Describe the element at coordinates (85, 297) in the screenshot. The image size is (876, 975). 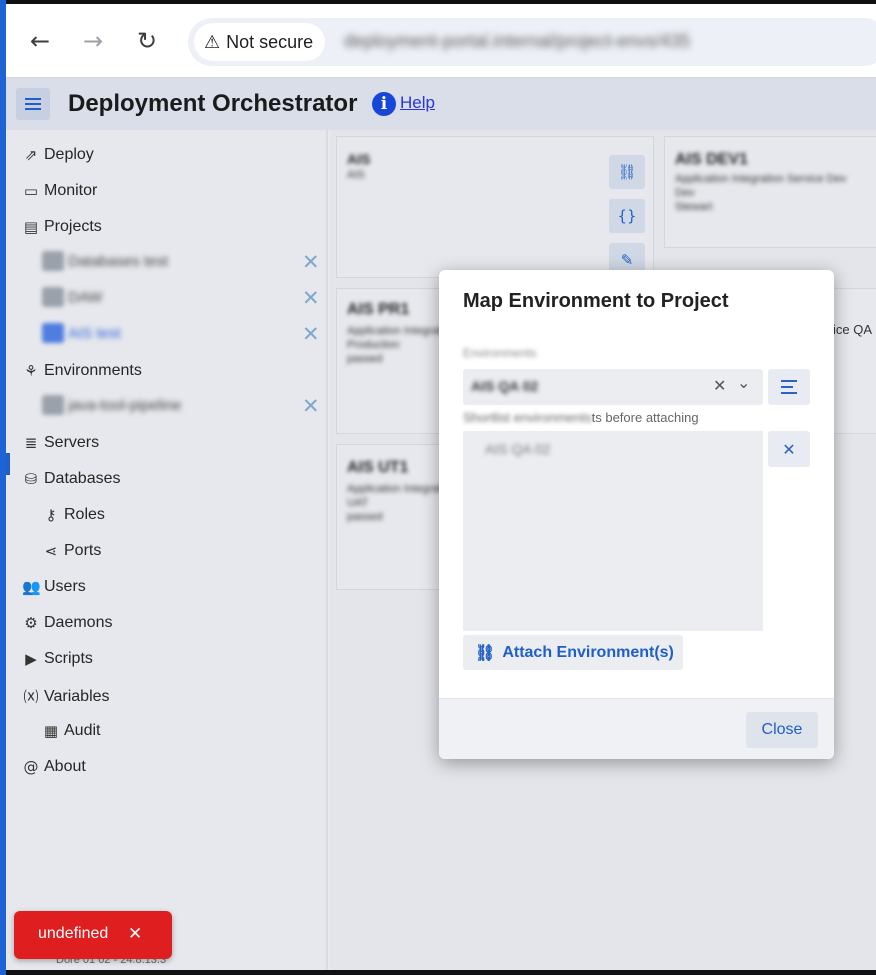
I see `project-name: DAW` at that location.